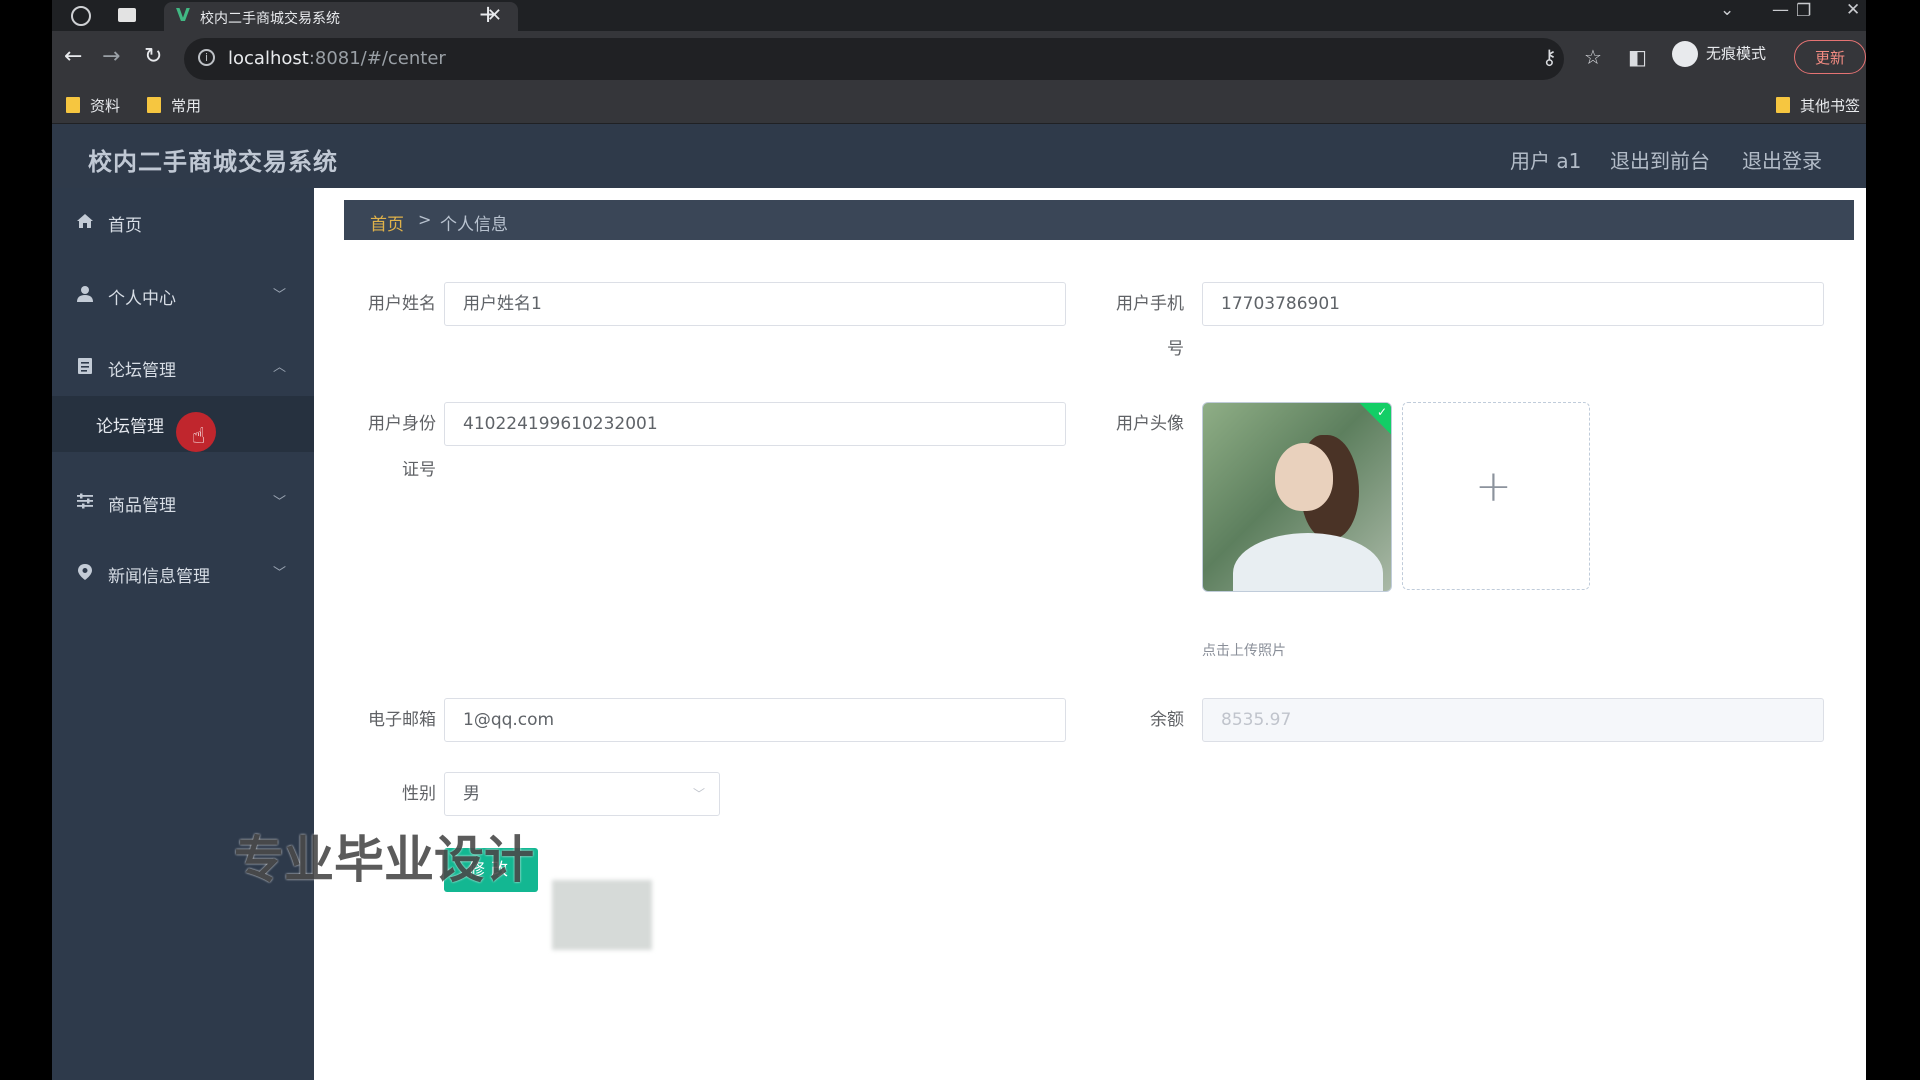  What do you see at coordinates (1374, 420) in the screenshot?
I see `upload-success-badge` at bounding box center [1374, 420].